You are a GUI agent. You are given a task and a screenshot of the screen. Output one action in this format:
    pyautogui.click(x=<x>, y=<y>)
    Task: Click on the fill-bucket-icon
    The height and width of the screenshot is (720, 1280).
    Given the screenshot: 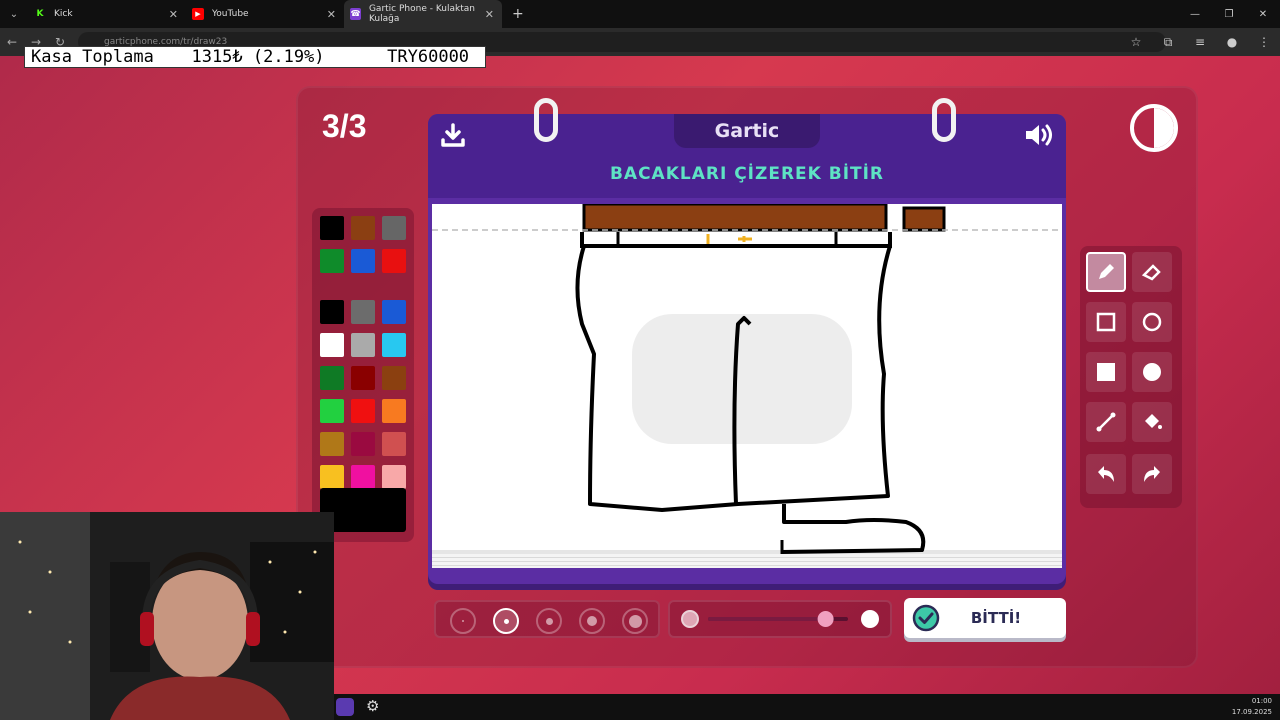 What is the action you would take?
    pyautogui.click(x=1152, y=422)
    